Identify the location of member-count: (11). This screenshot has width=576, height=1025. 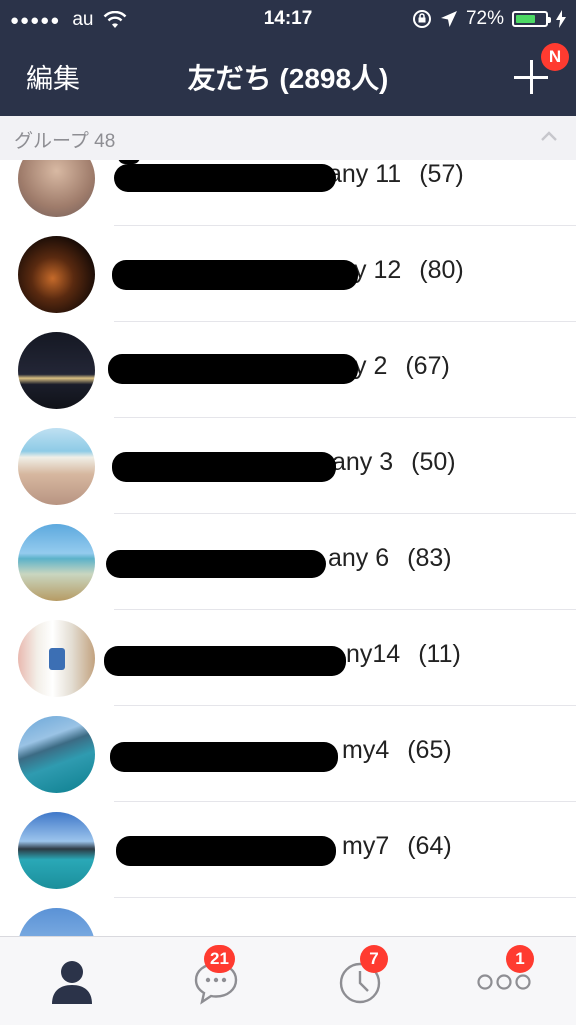
(439, 654).